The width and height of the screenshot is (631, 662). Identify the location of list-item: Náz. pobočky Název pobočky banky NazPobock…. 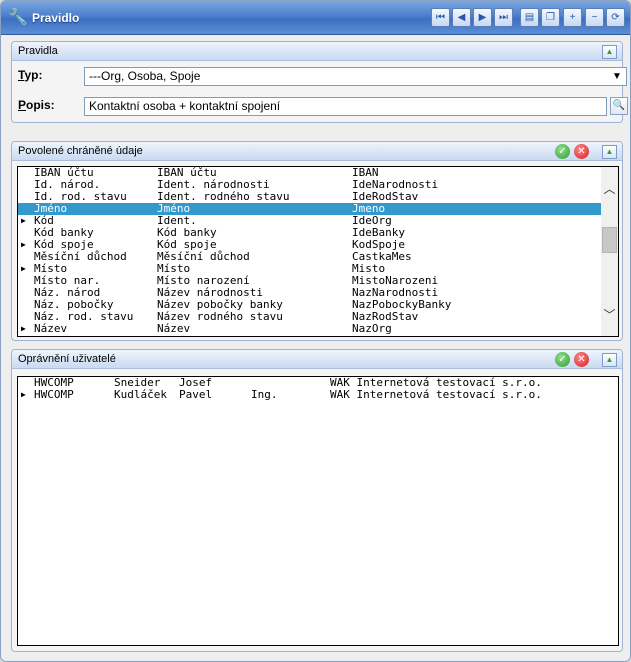
(309, 305).